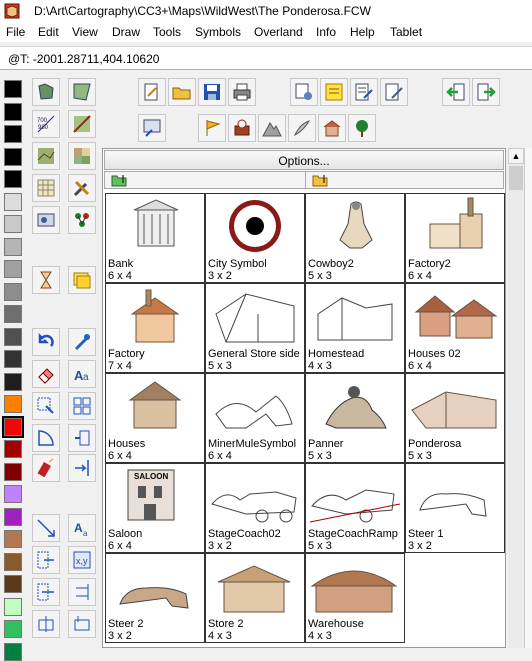 The width and height of the screenshot is (532, 661). What do you see at coordinates (82, 624) in the screenshot?
I see `break-tool-icon` at bounding box center [82, 624].